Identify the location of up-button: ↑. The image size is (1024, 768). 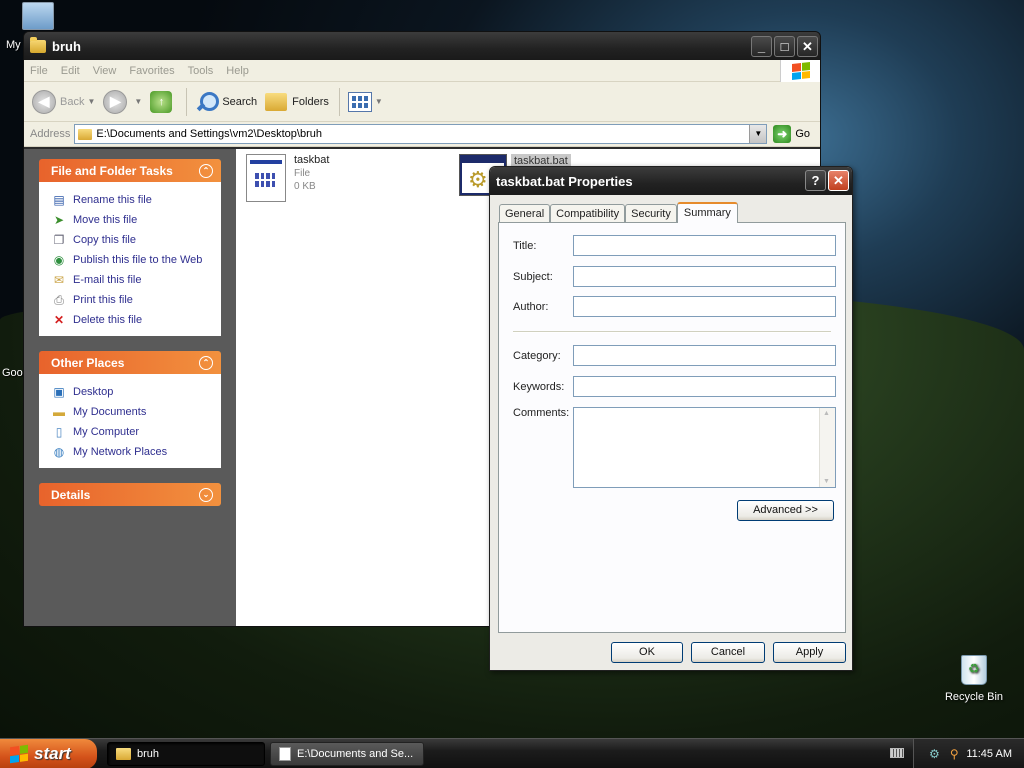
(163, 101).